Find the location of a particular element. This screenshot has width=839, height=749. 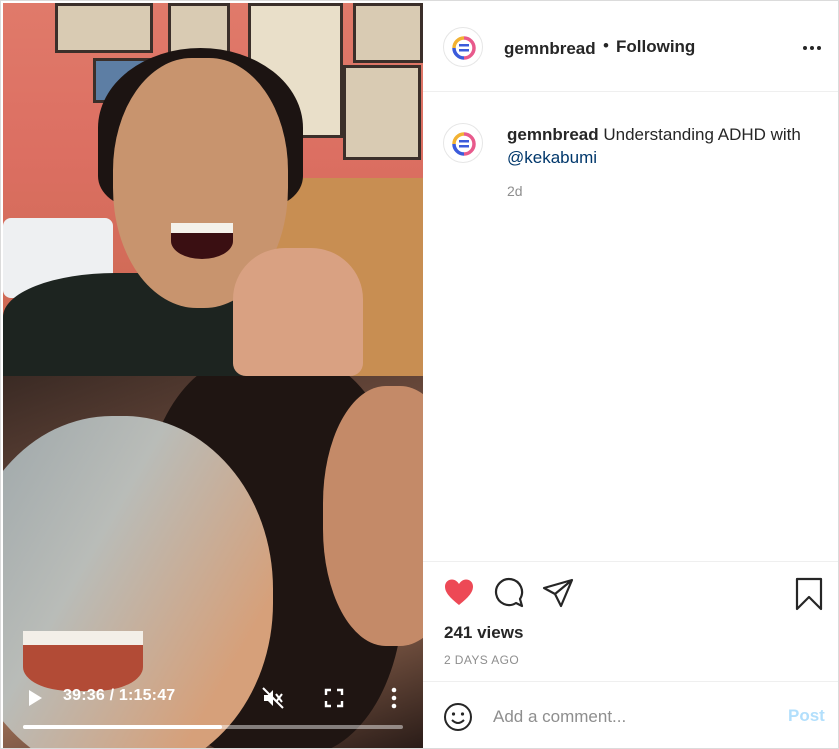

post-date: 2 DAYS AGO is located at coordinates (481, 660).